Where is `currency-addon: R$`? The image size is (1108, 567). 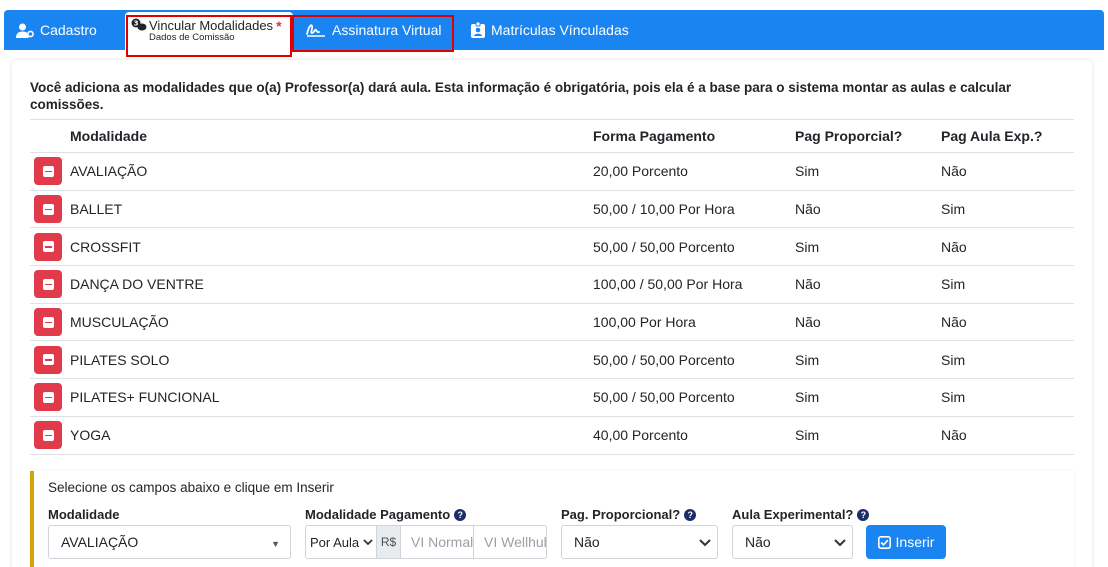 currency-addon: R$ is located at coordinates (388, 542).